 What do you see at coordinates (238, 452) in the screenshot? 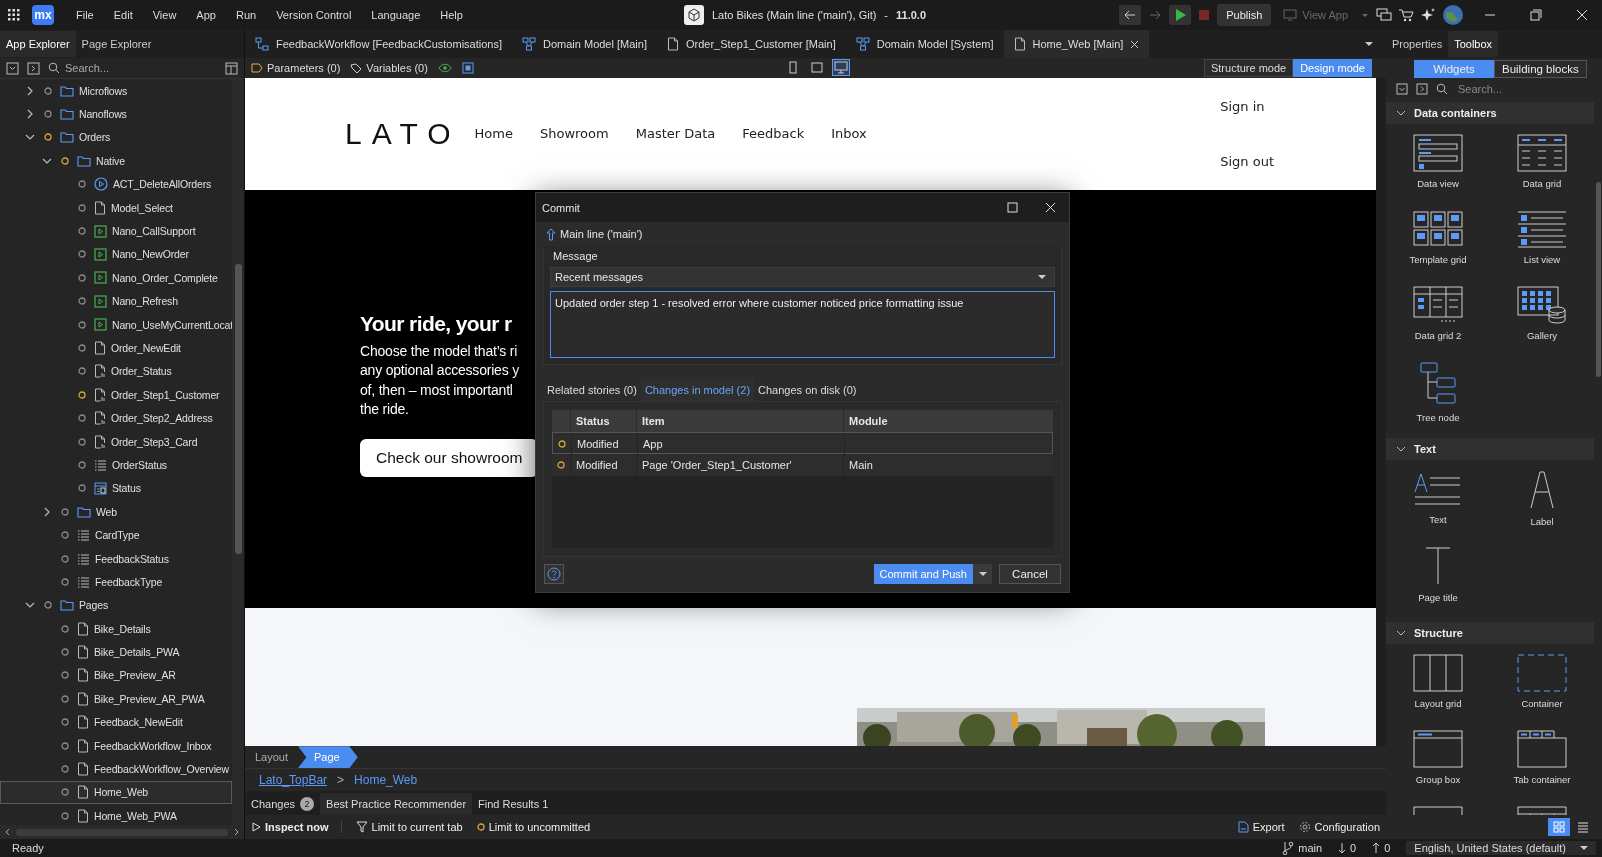
I see `vertical-scrollbar` at bounding box center [238, 452].